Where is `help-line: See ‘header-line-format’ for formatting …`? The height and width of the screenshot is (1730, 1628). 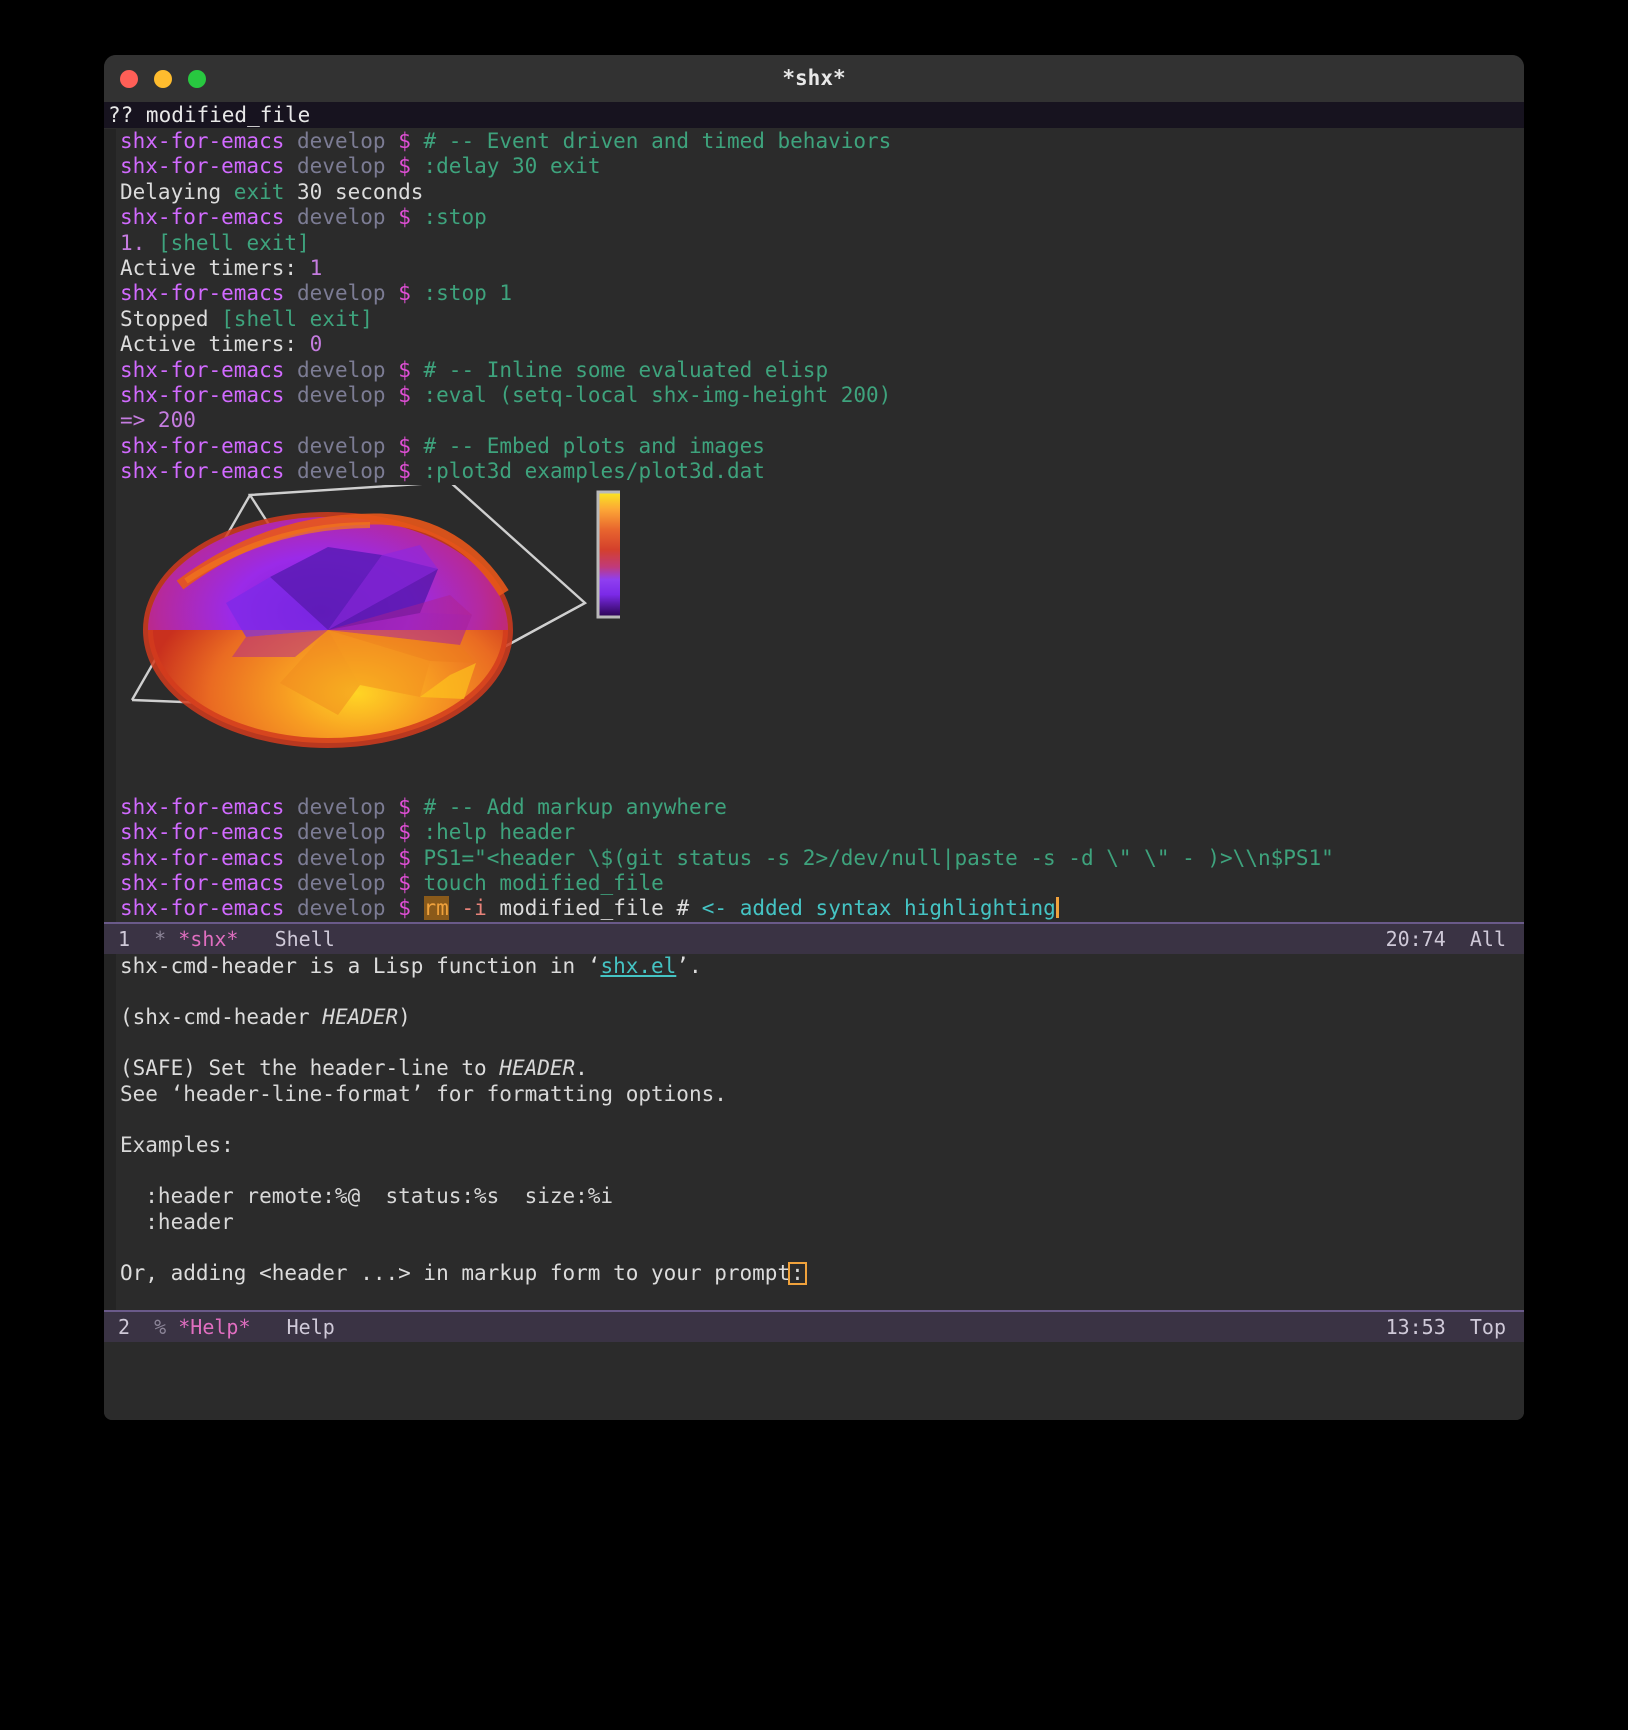
help-line: See ‘header-line-format’ for formatting … is located at coordinates (423, 1093).